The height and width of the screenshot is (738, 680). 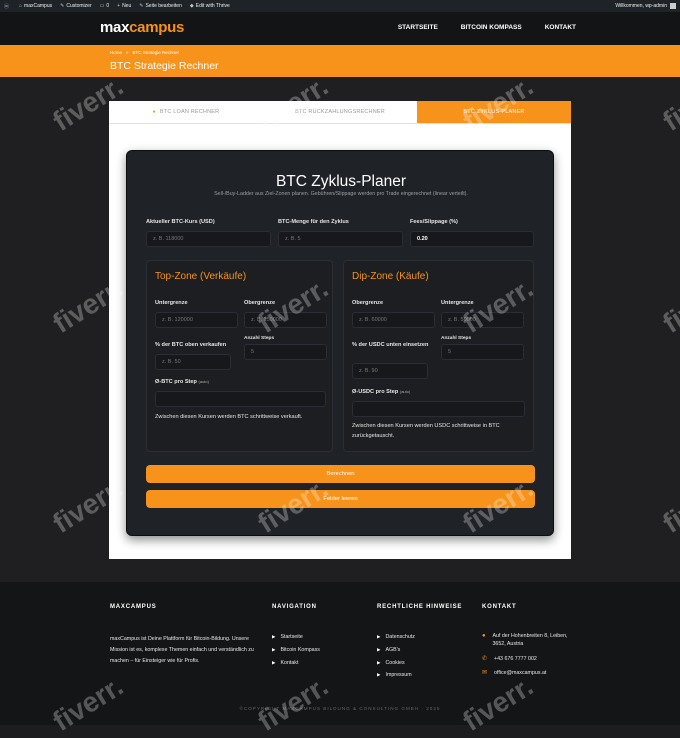 I want to click on clear-button: Felder leeren, so click(x=340, y=499).